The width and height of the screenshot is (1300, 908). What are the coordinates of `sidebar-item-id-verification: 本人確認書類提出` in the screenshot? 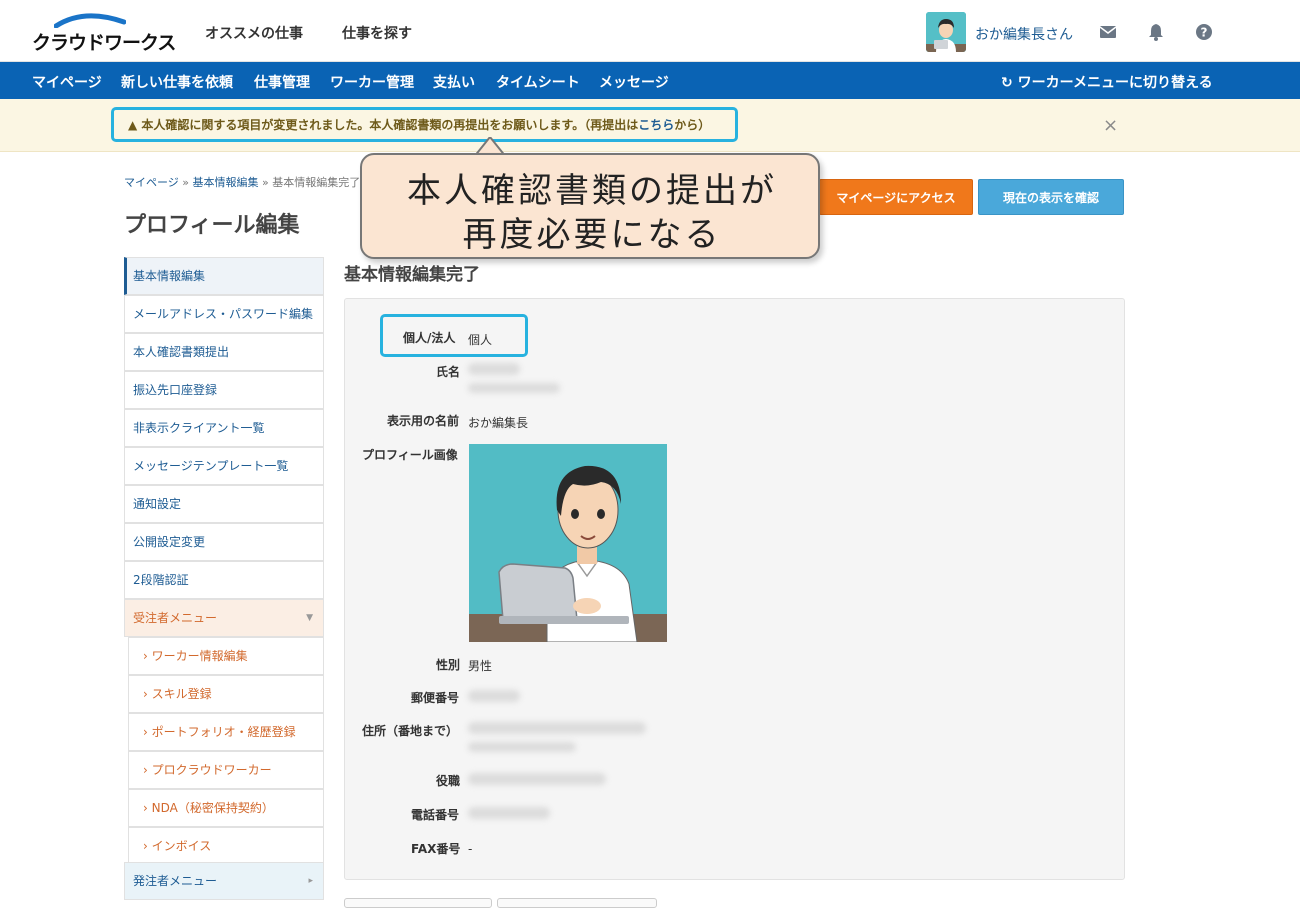 It's located at (224, 352).